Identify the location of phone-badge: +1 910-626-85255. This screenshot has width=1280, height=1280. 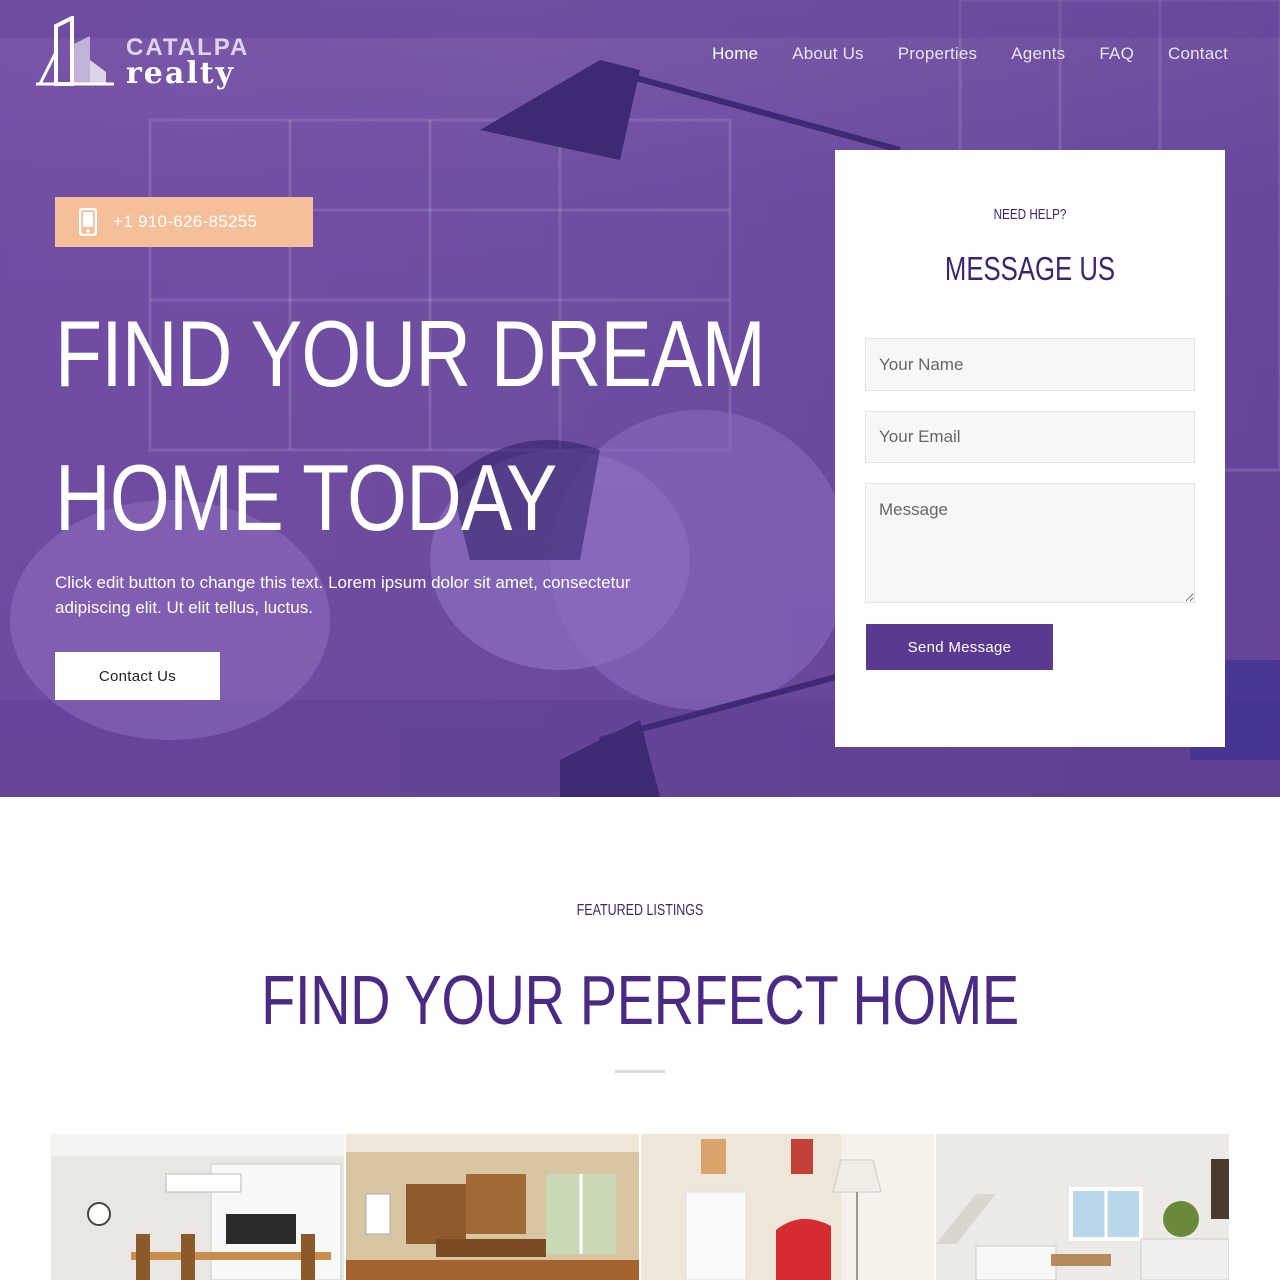
(184, 222).